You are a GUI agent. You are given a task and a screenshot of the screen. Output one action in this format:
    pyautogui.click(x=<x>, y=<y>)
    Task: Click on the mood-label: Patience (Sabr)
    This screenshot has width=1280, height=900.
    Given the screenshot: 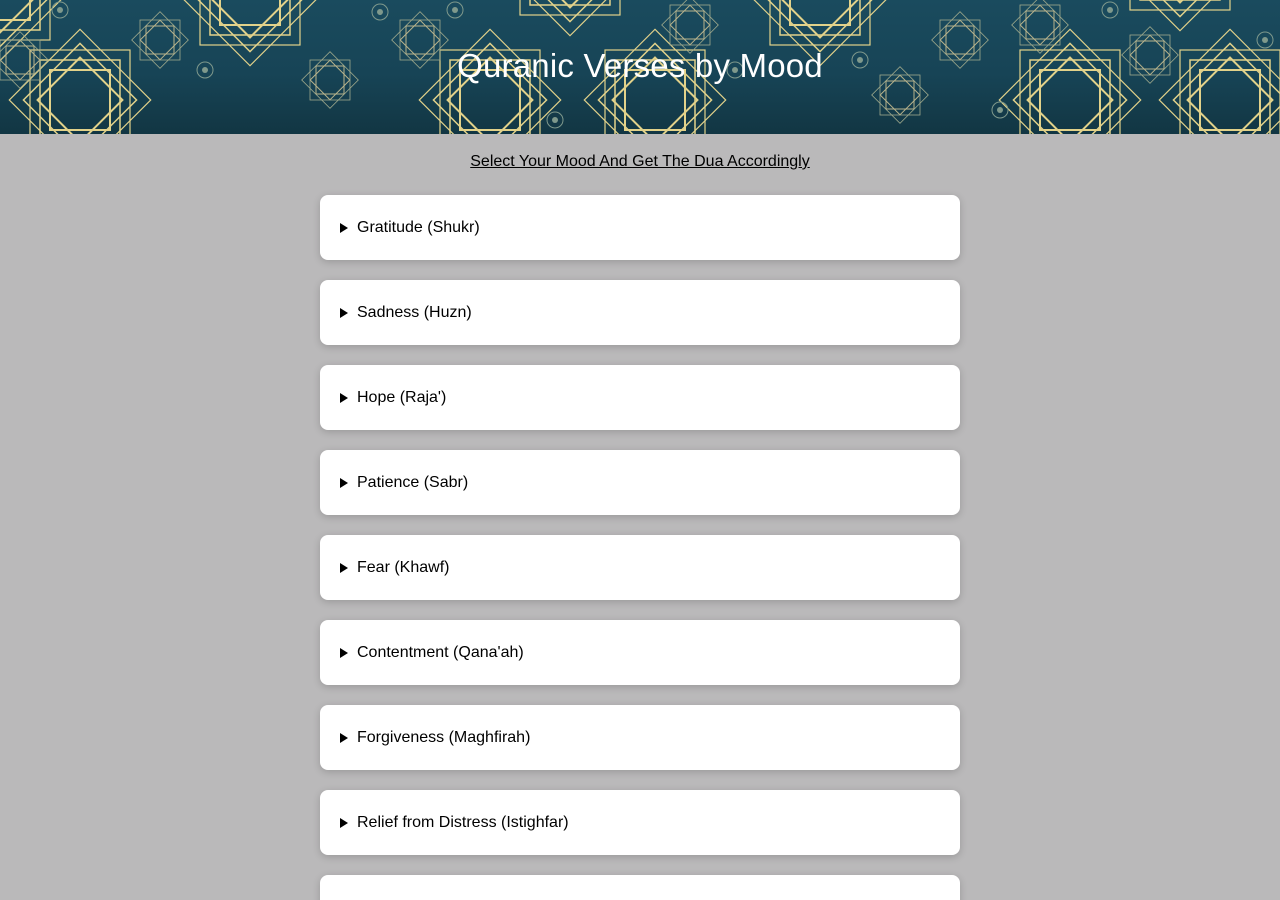 What is the action you would take?
    pyautogui.click(x=413, y=482)
    